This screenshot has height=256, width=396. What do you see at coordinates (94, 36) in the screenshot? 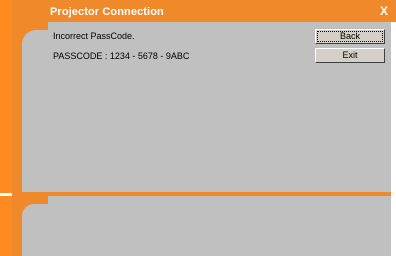
I see `error-message: Incorrect PassCode.` at bounding box center [94, 36].